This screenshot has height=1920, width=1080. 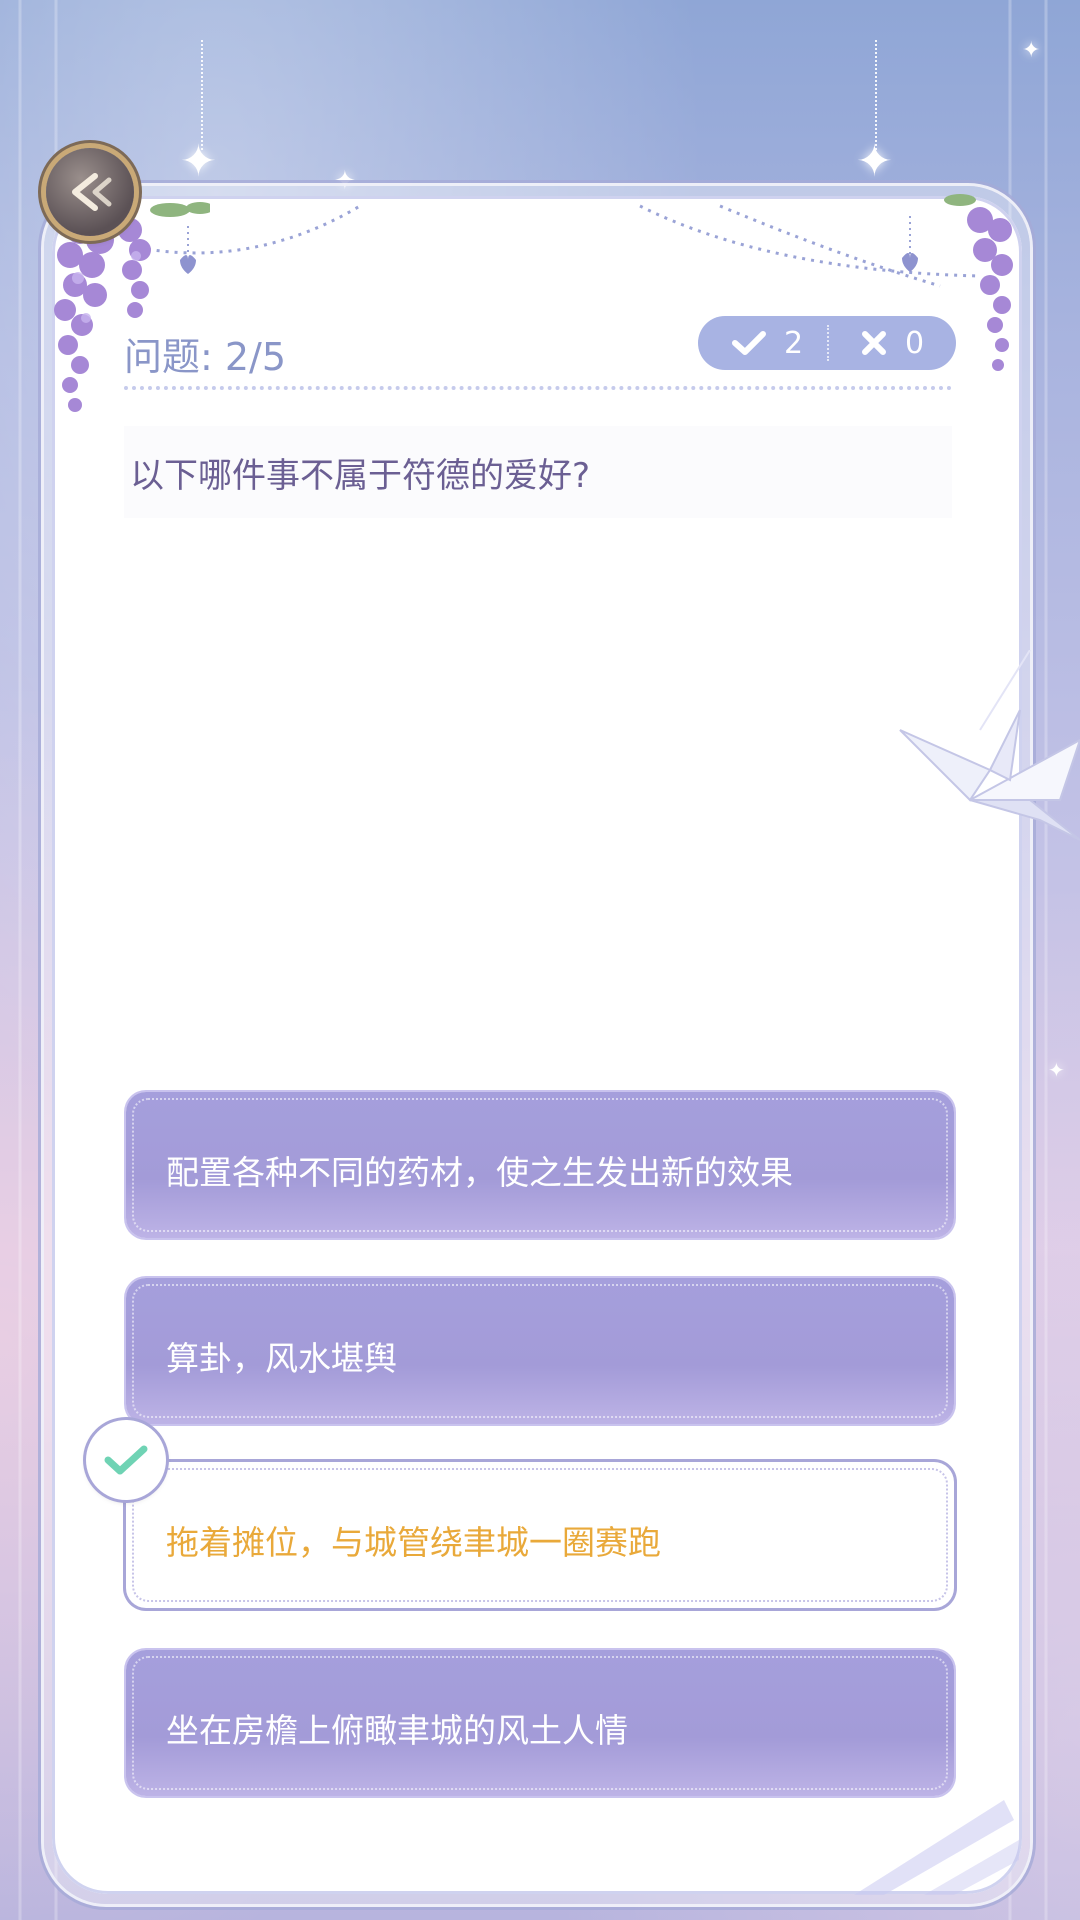 I want to click on question-progress: 问题: 2/5, so click(x=205, y=357).